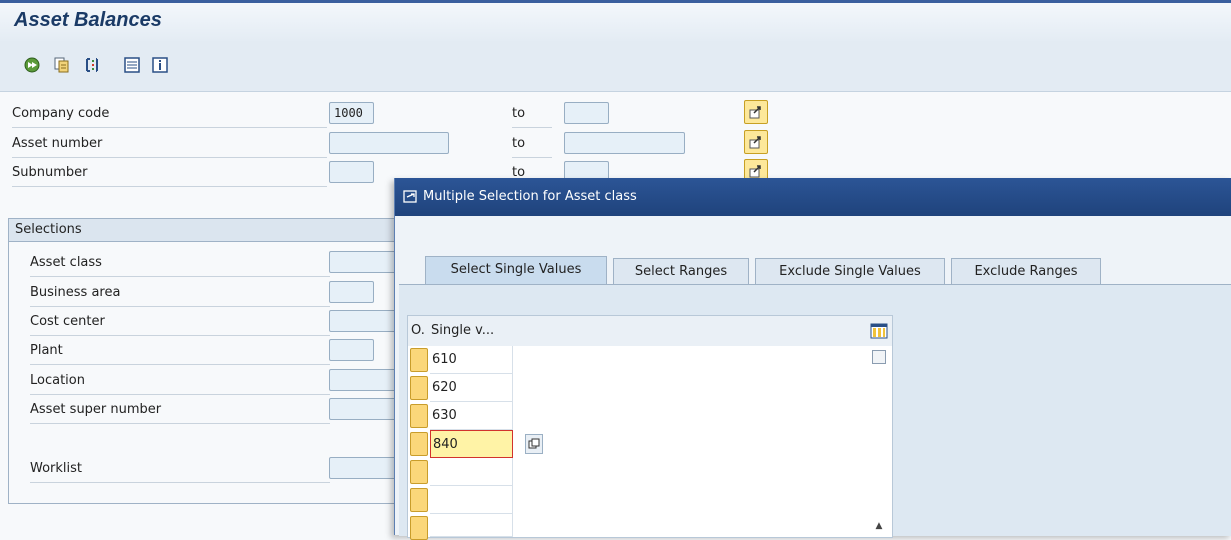  Describe the element at coordinates (364, 468) in the screenshot. I see `worklist-input` at that location.